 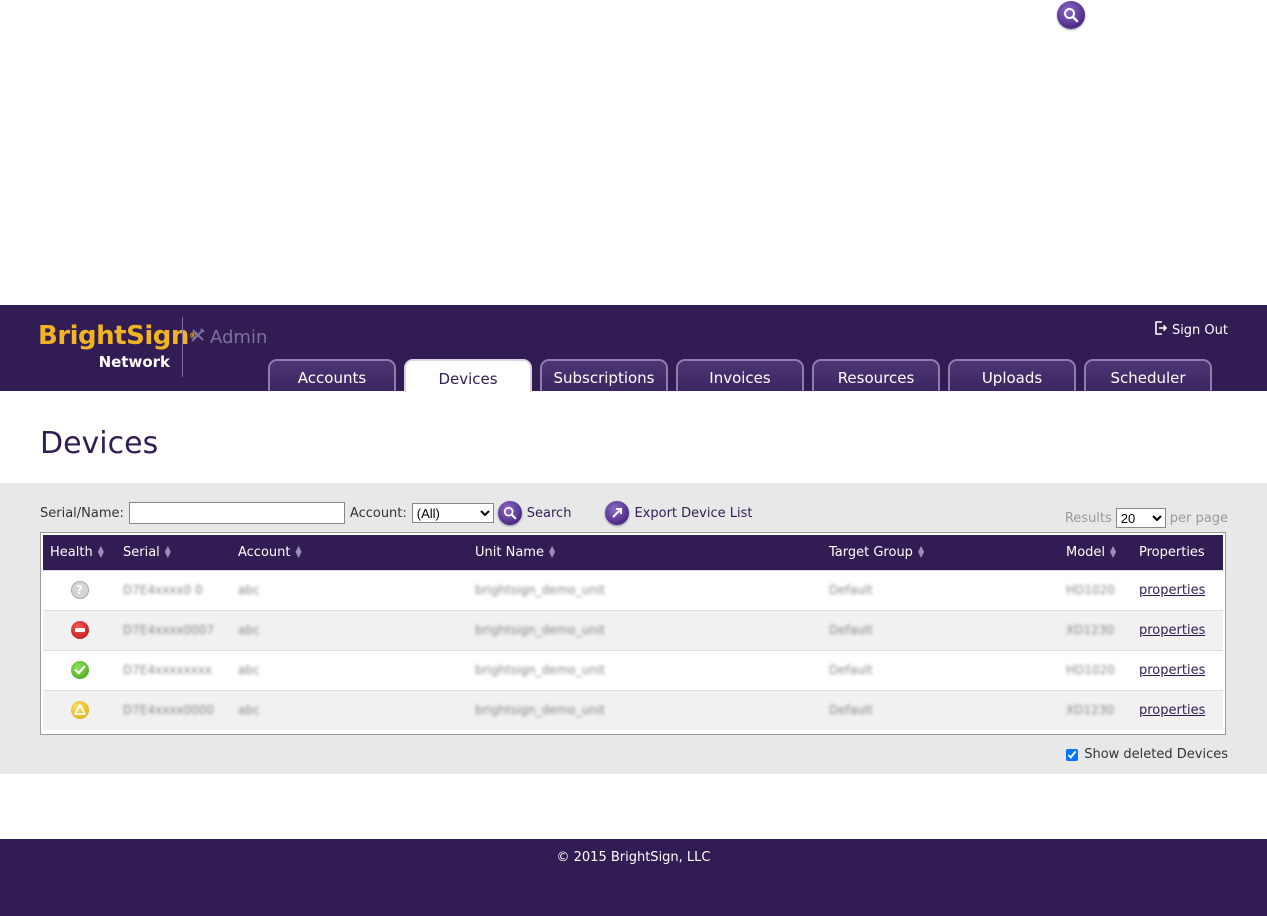 I want to click on serial-name-input, so click(x=236, y=513).